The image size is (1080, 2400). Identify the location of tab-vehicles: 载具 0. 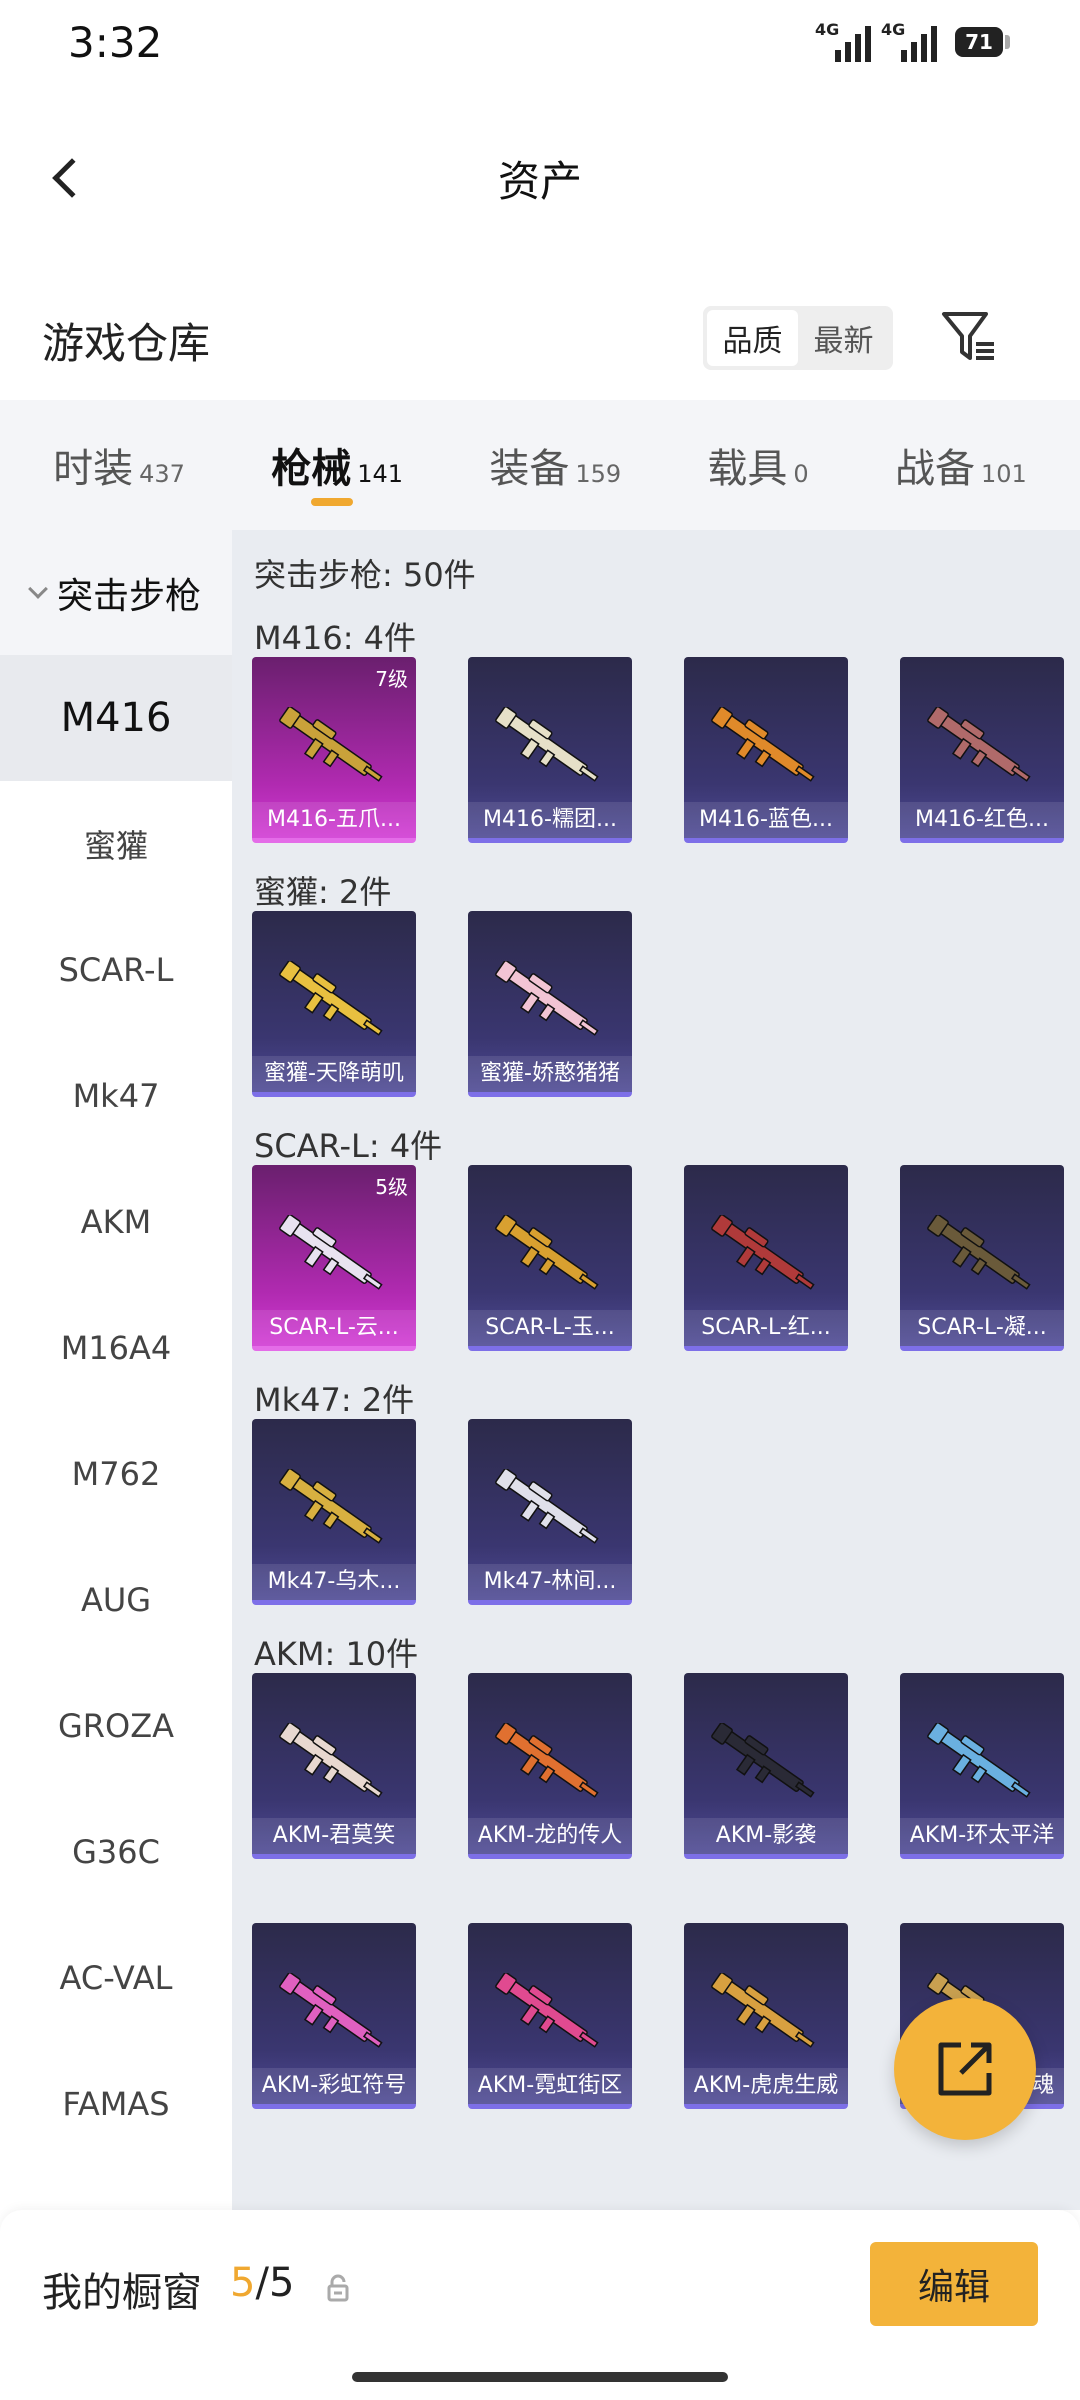
(757, 465).